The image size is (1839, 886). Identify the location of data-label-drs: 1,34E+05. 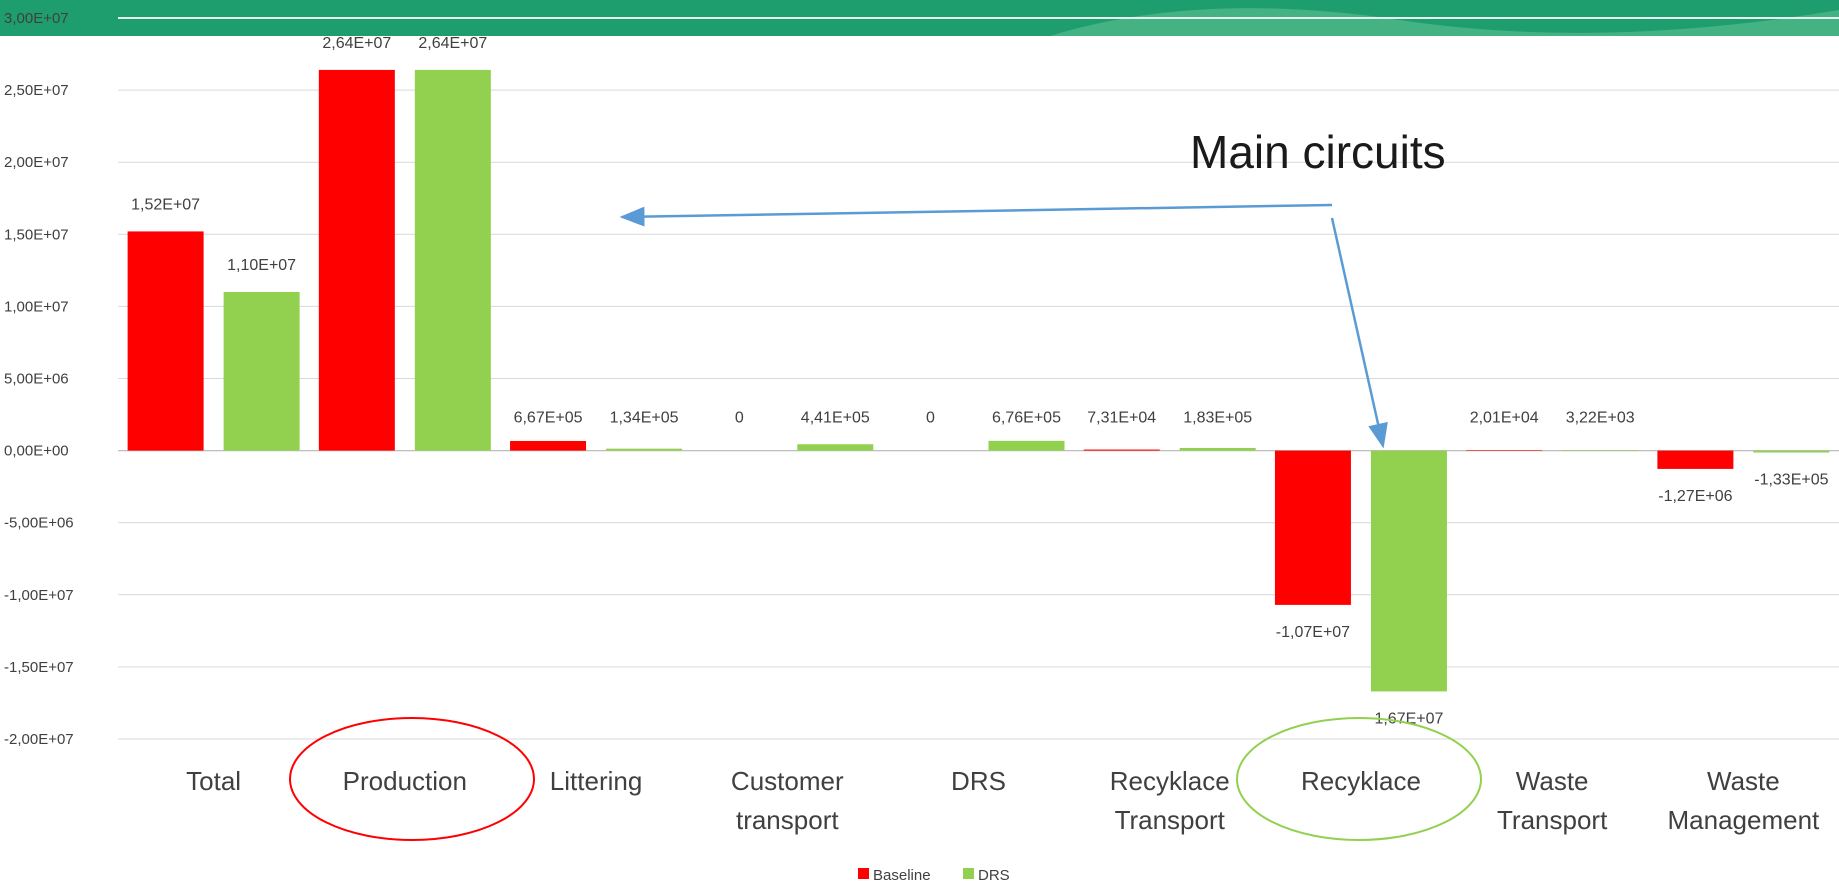
(644, 418).